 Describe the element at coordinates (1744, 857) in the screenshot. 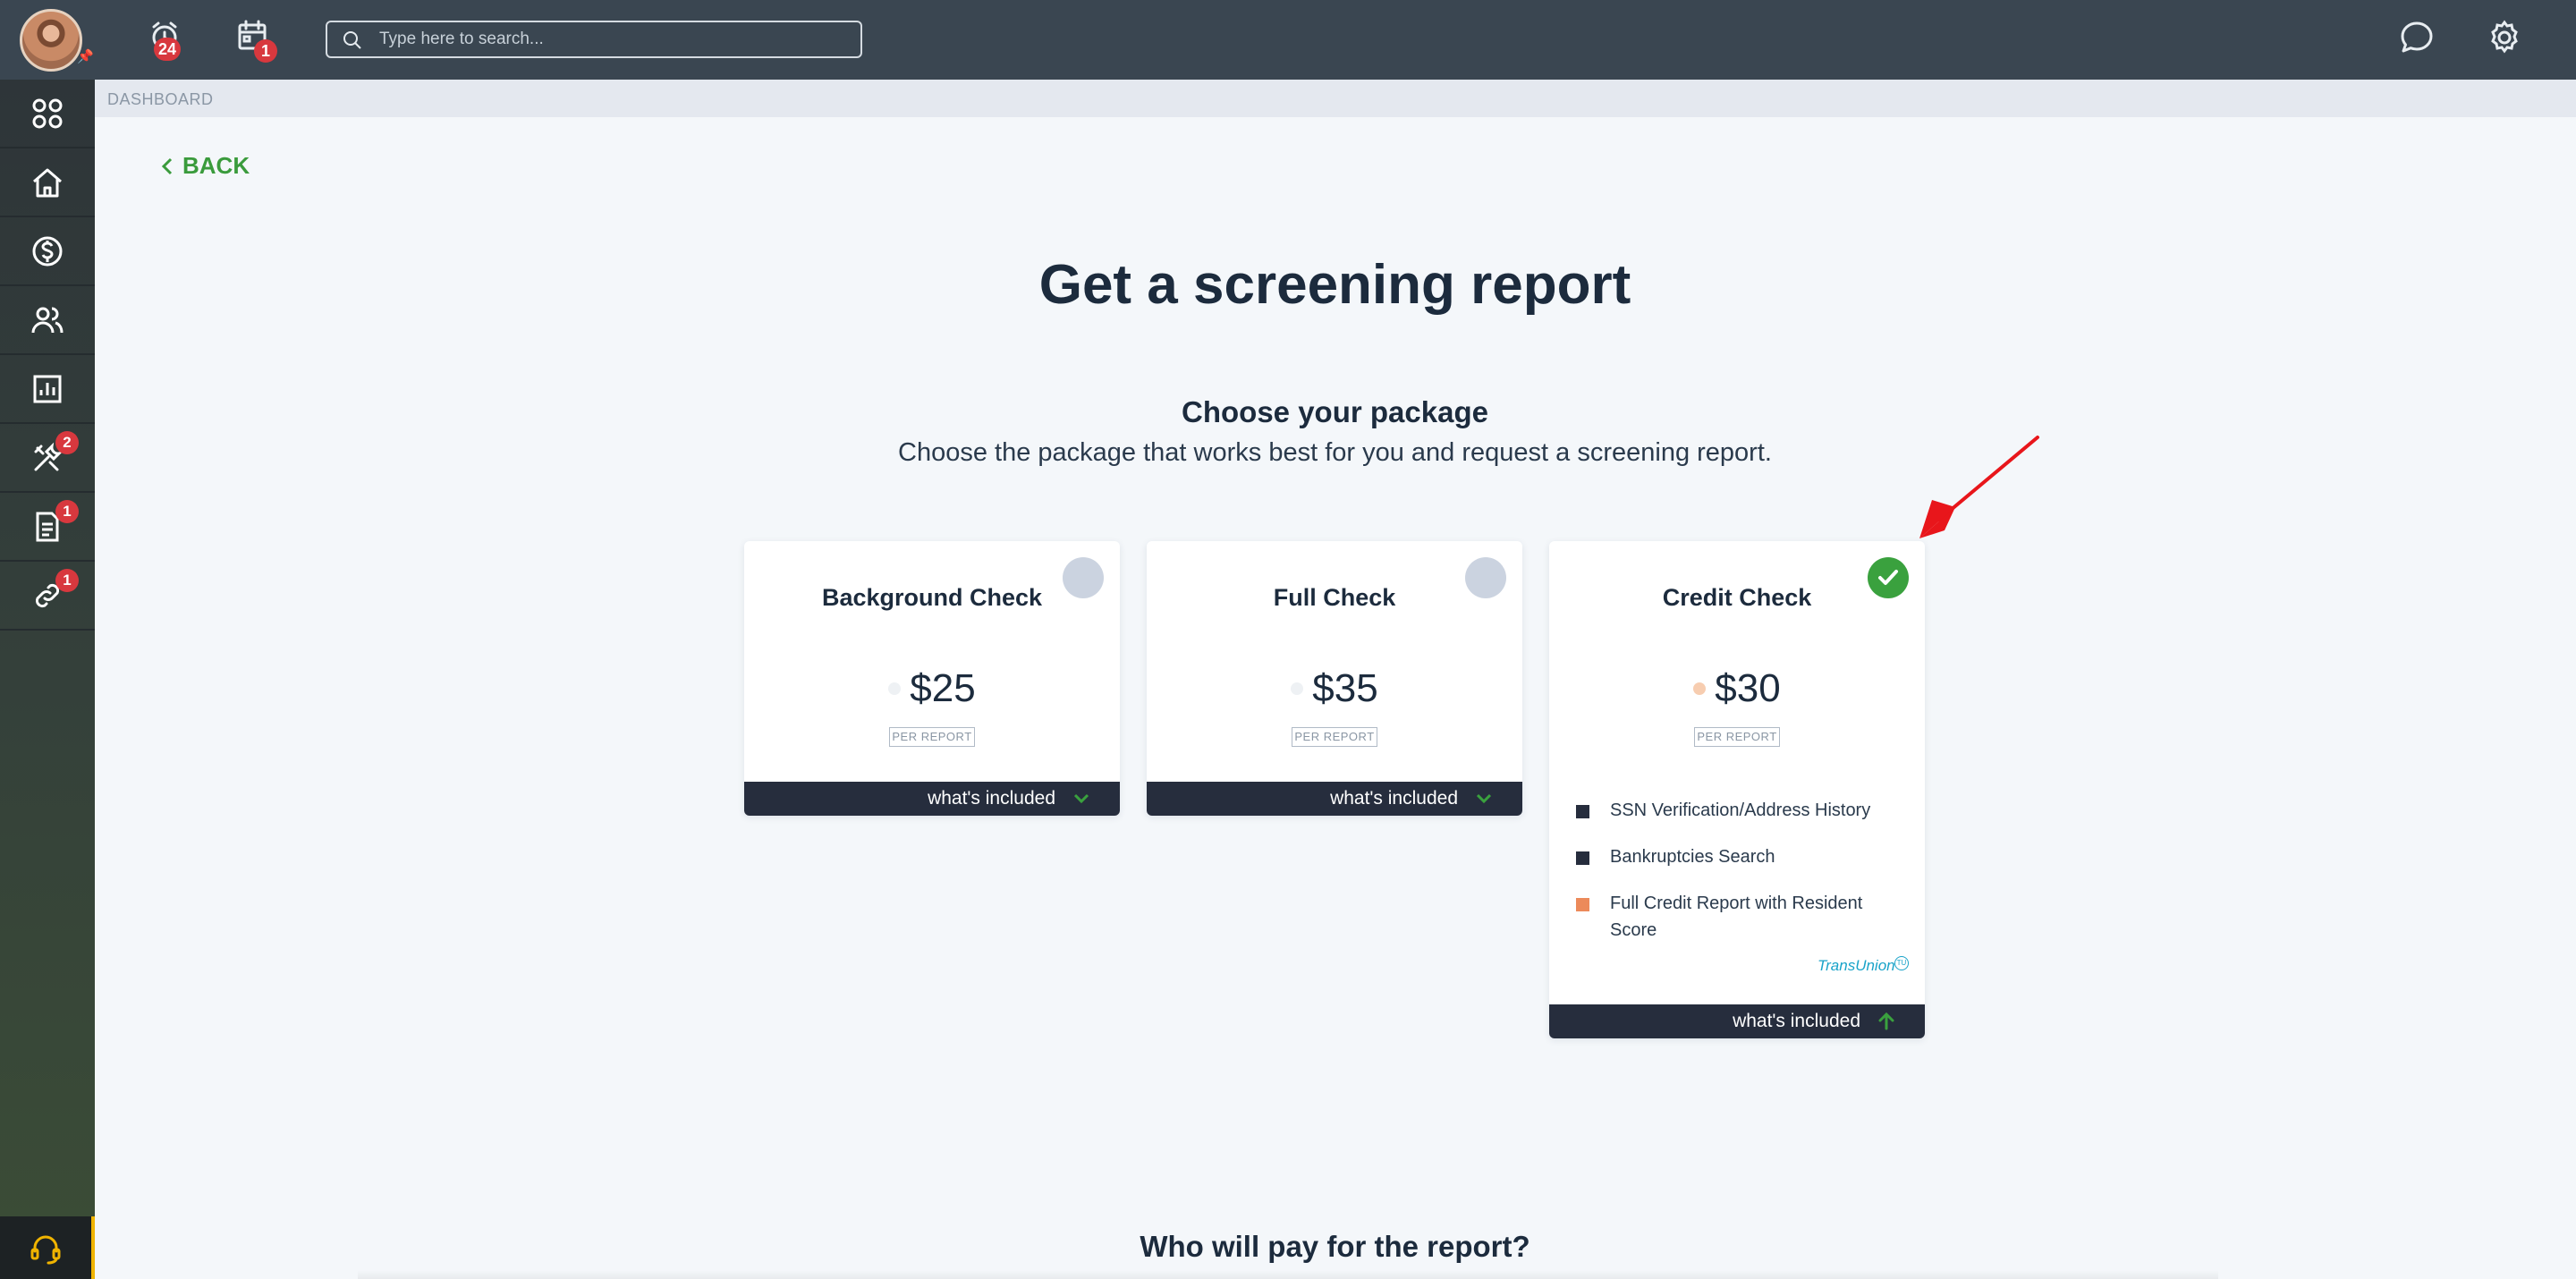

I see `list-item: Bankruptcies Search` at that location.